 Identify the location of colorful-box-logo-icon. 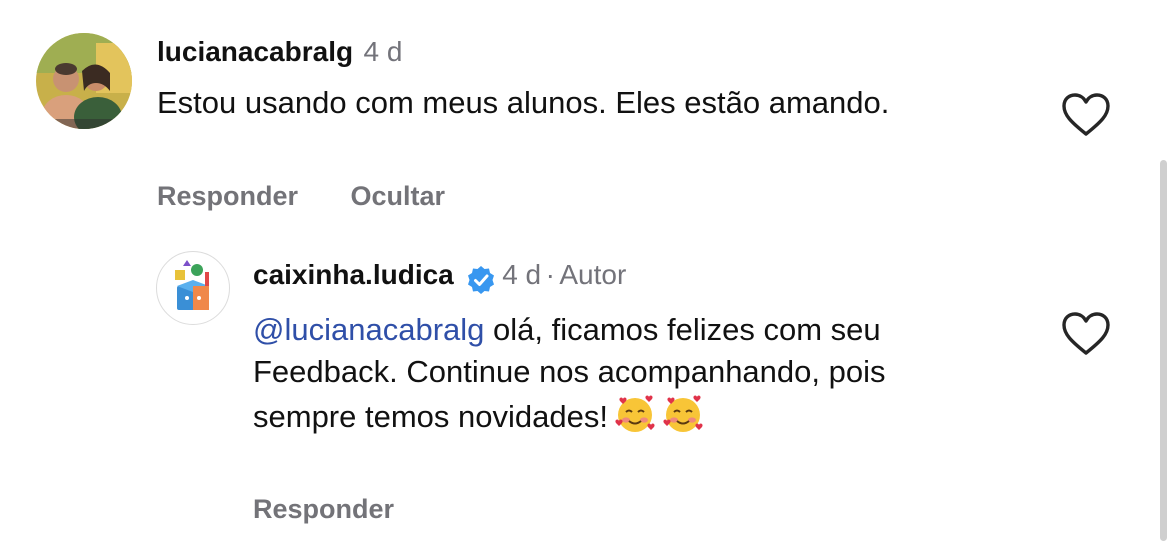
(192, 285).